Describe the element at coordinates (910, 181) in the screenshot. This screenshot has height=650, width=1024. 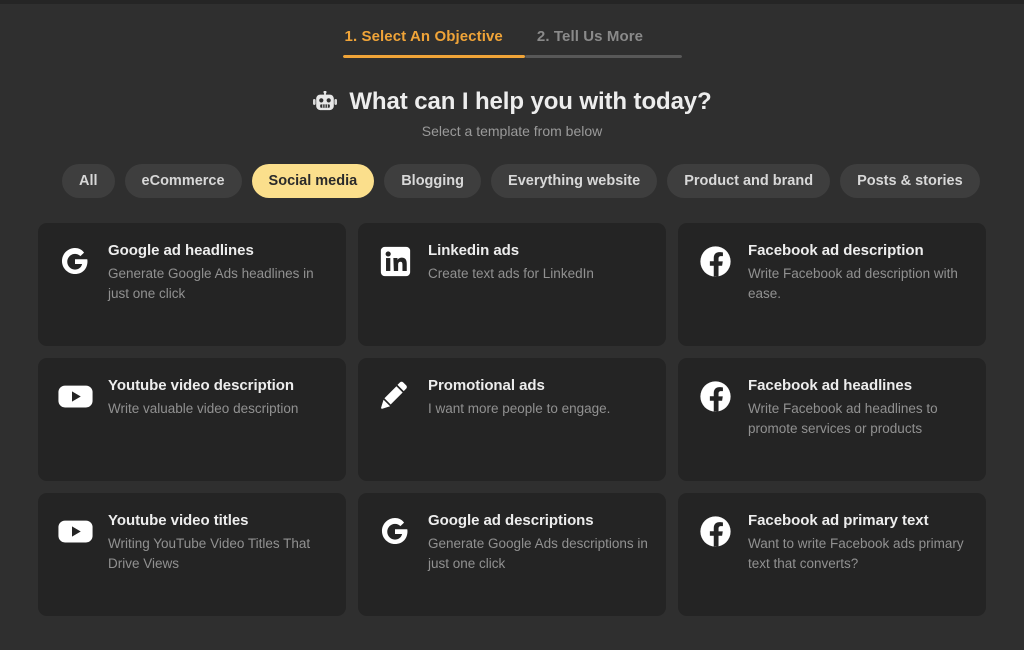
I see `chip-posts-and-stories: Posts & stories` at that location.